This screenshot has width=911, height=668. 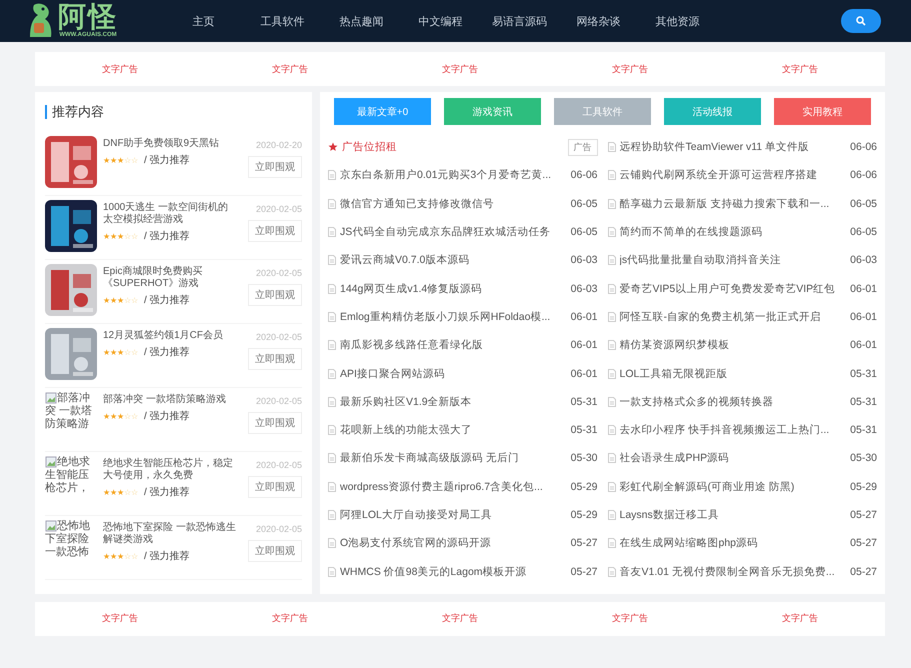 What do you see at coordinates (733, 317) in the screenshot?
I see `article-link: 阿怪互联-自家的免费主机第一批正式开启` at bounding box center [733, 317].